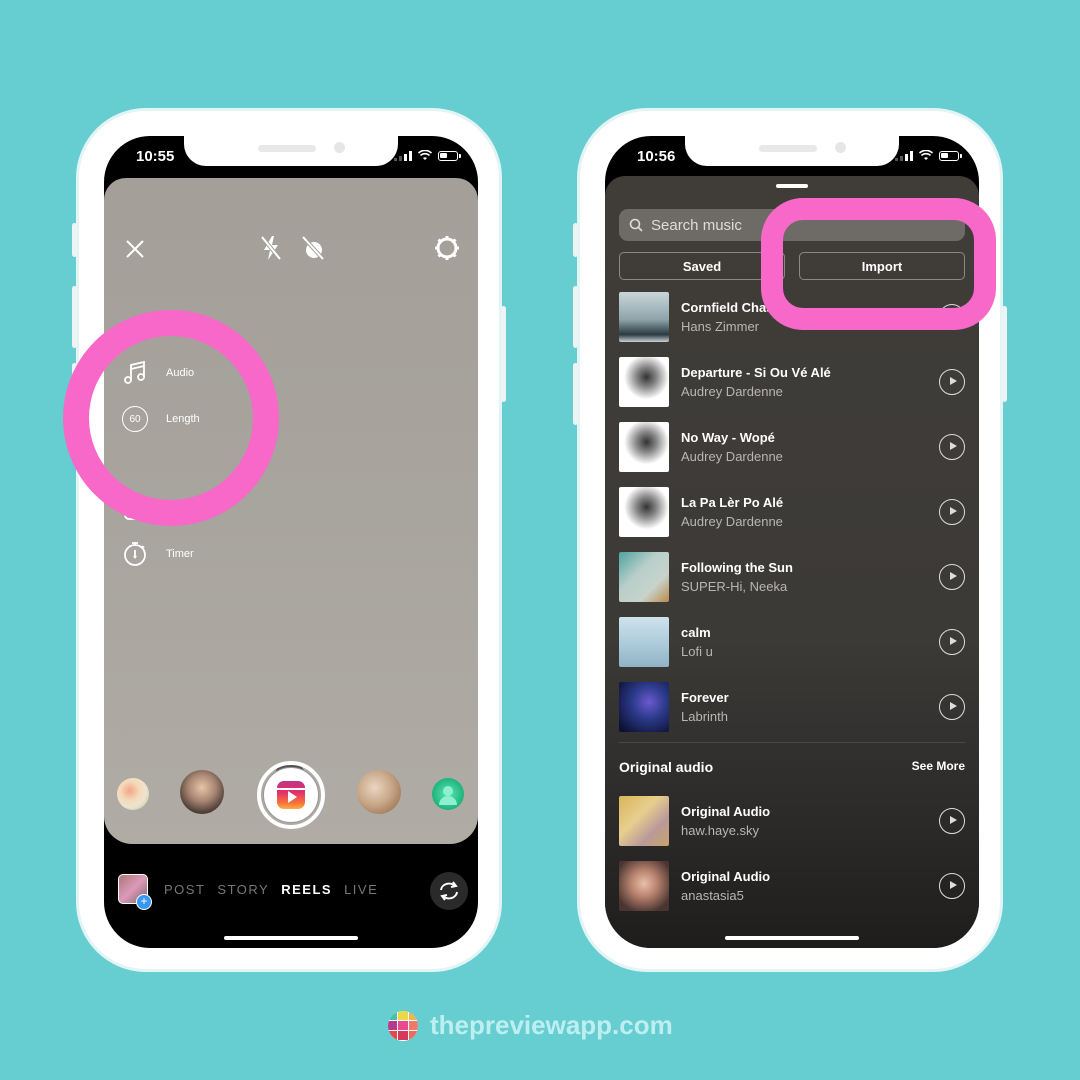 Image resolution: width=1080 pixels, height=1080 pixels. I want to click on mode-story: STORY, so click(243, 889).